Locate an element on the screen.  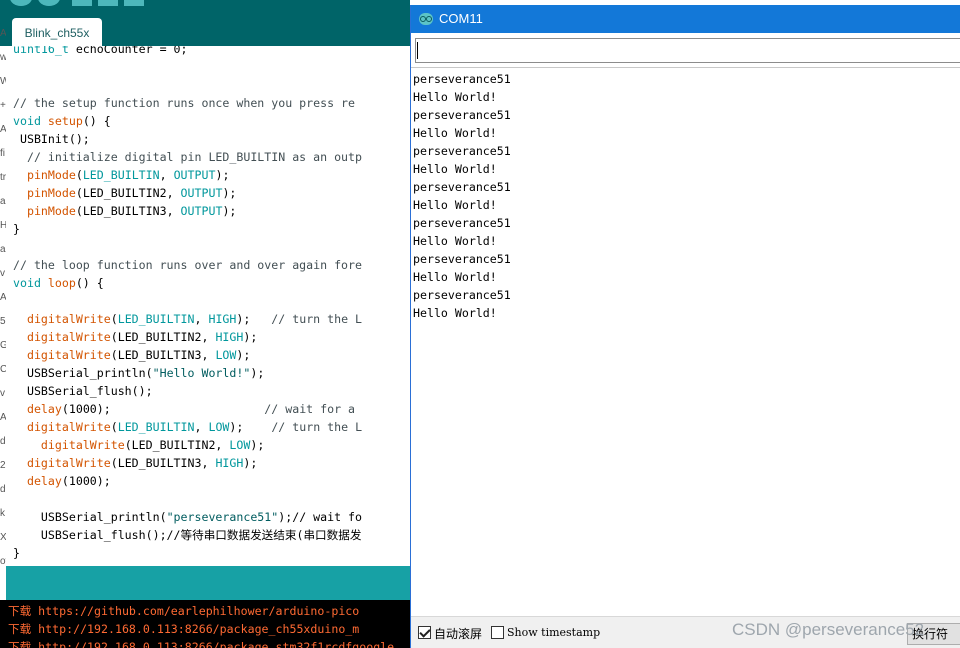
code-line: void loop() { is located at coordinates (58, 283).